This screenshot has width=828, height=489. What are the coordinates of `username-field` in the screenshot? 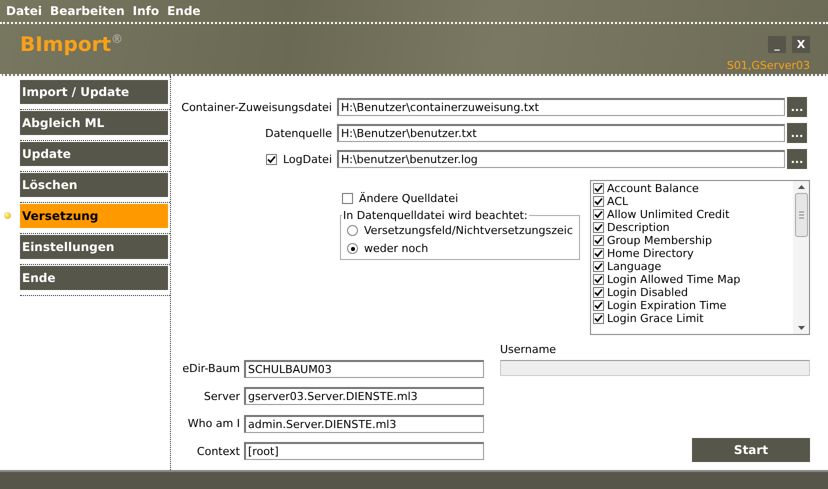 It's located at (655, 368).